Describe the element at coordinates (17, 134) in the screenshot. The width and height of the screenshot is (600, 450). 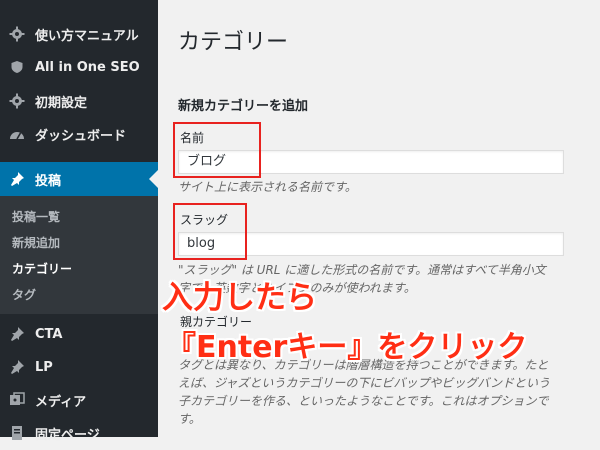
I see `dashboard-icon` at that location.